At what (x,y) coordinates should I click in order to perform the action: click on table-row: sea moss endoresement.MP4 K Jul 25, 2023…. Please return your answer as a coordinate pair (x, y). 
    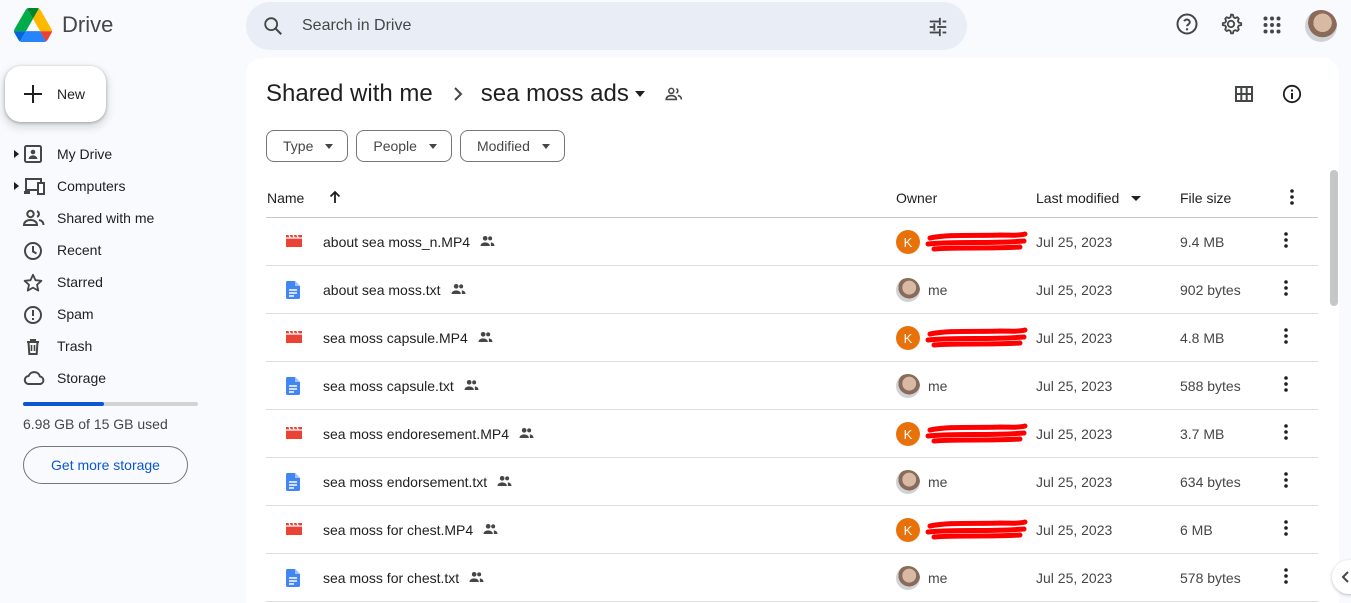
    Looking at the image, I should click on (792, 434).